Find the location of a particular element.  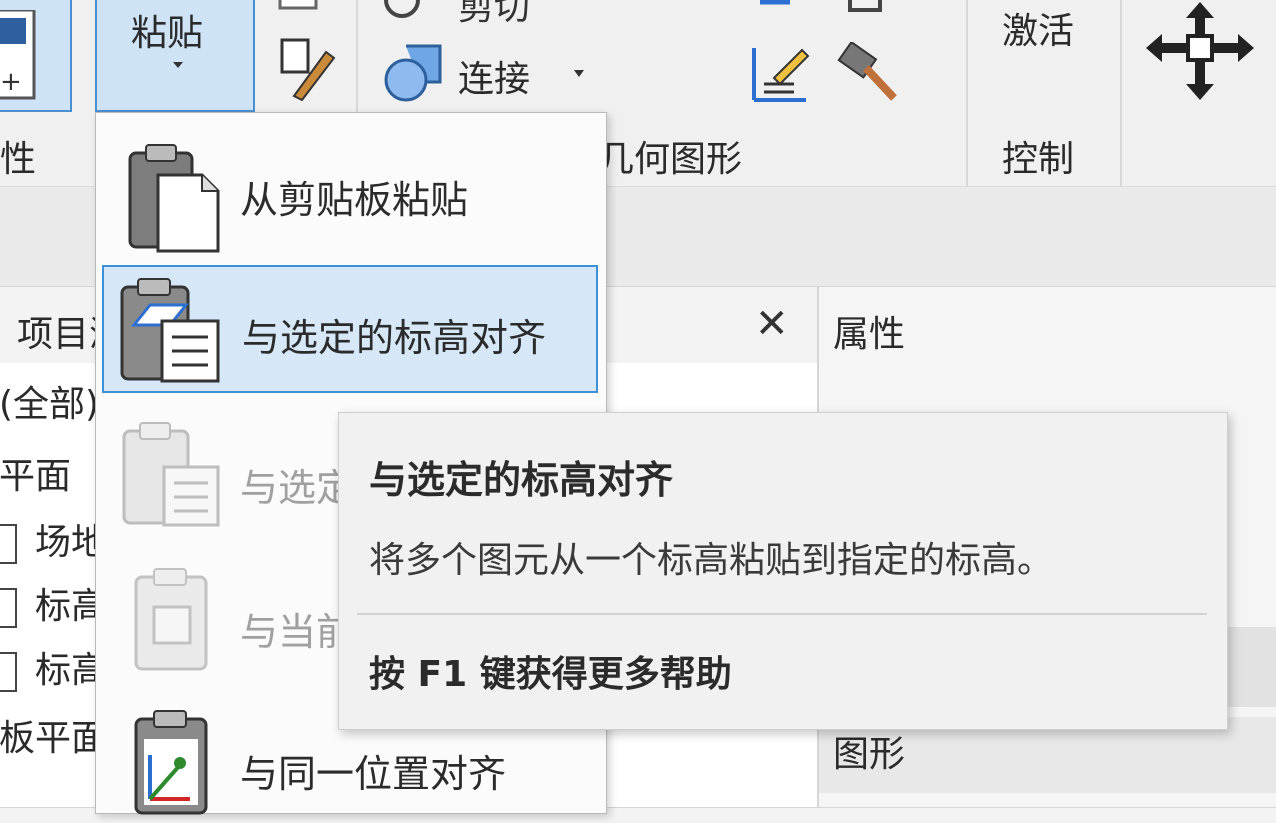

demolish-hammer-icon is located at coordinates (871, 74).